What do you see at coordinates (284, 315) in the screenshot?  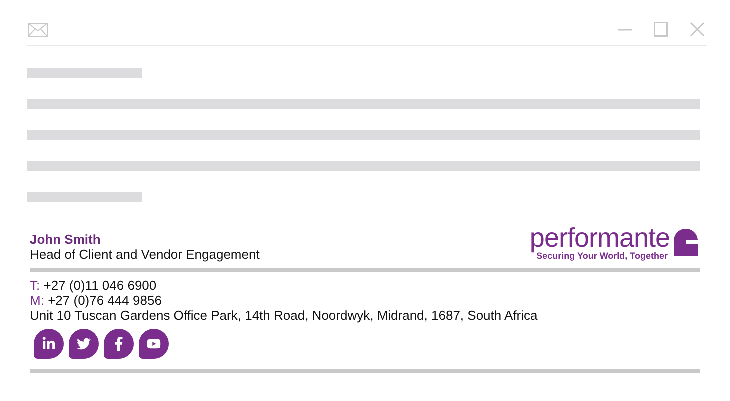 I see `address: Unit 10 Tuscan Gardens Office Park, 14th Road, Noordwyk, Midrand, 1687, South Africa` at bounding box center [284, 315].